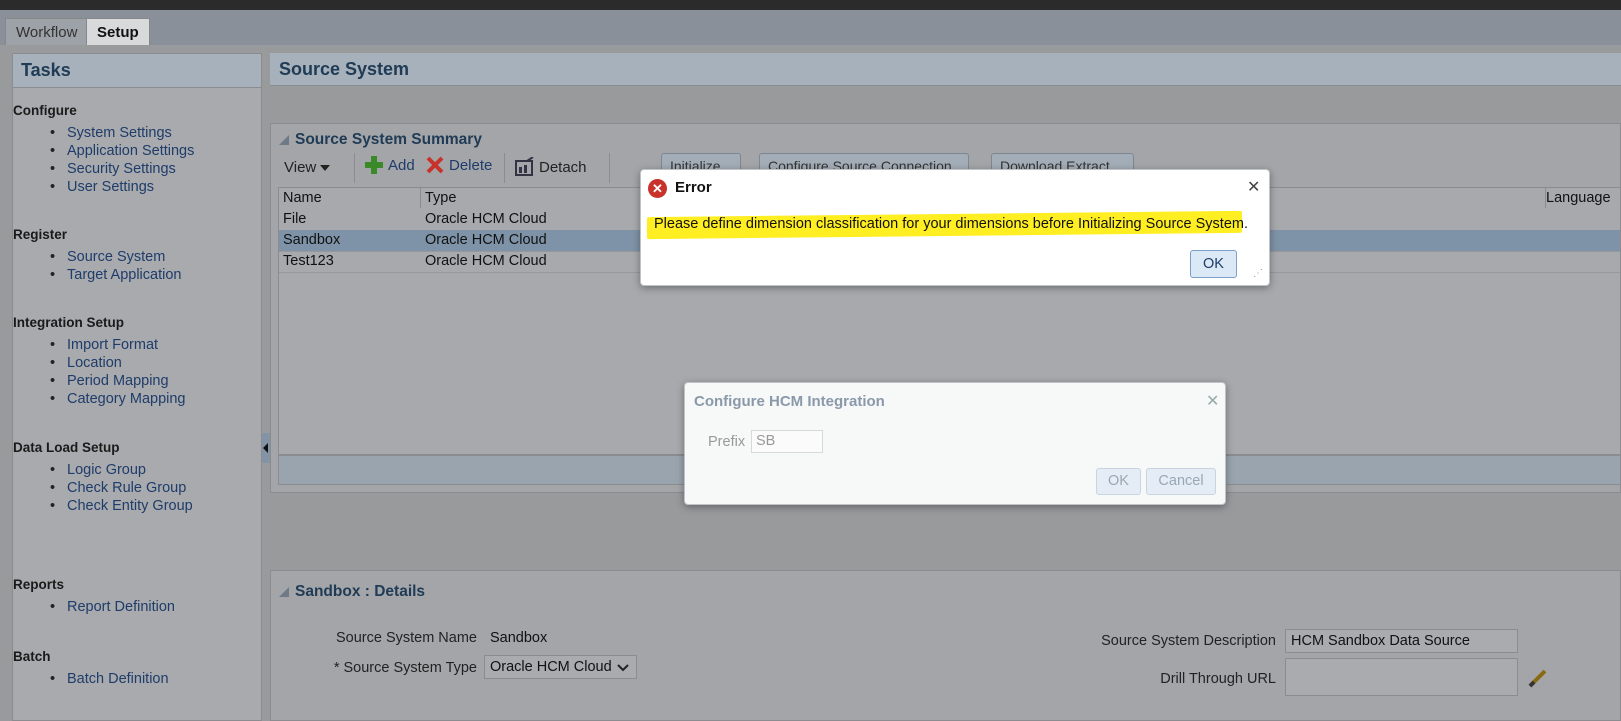 The width and height of the screenshot is (1621, 721). What do you see at coordinates (1188, 641) in the screenshot?
I see `source-system-description-label: Source System Description` at bounding box center [1188, 641].